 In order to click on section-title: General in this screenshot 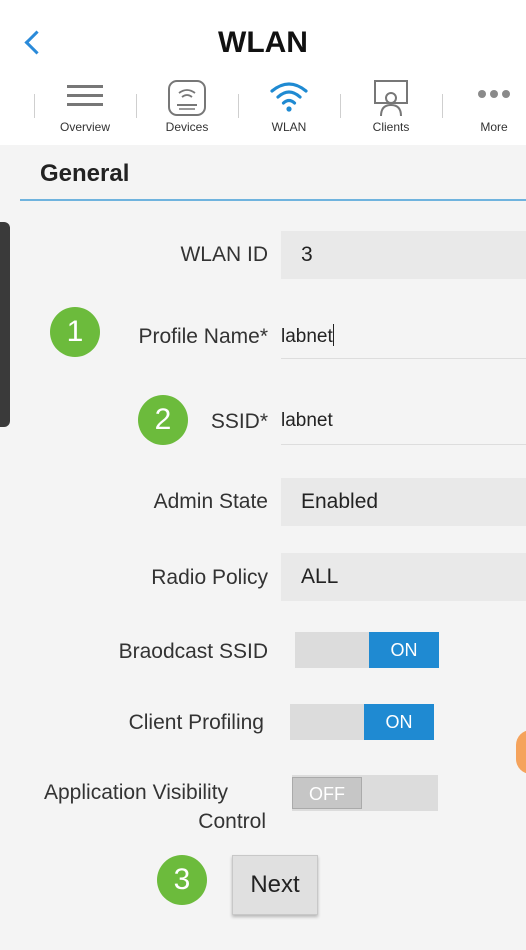, I will do `click(85, 173)`.